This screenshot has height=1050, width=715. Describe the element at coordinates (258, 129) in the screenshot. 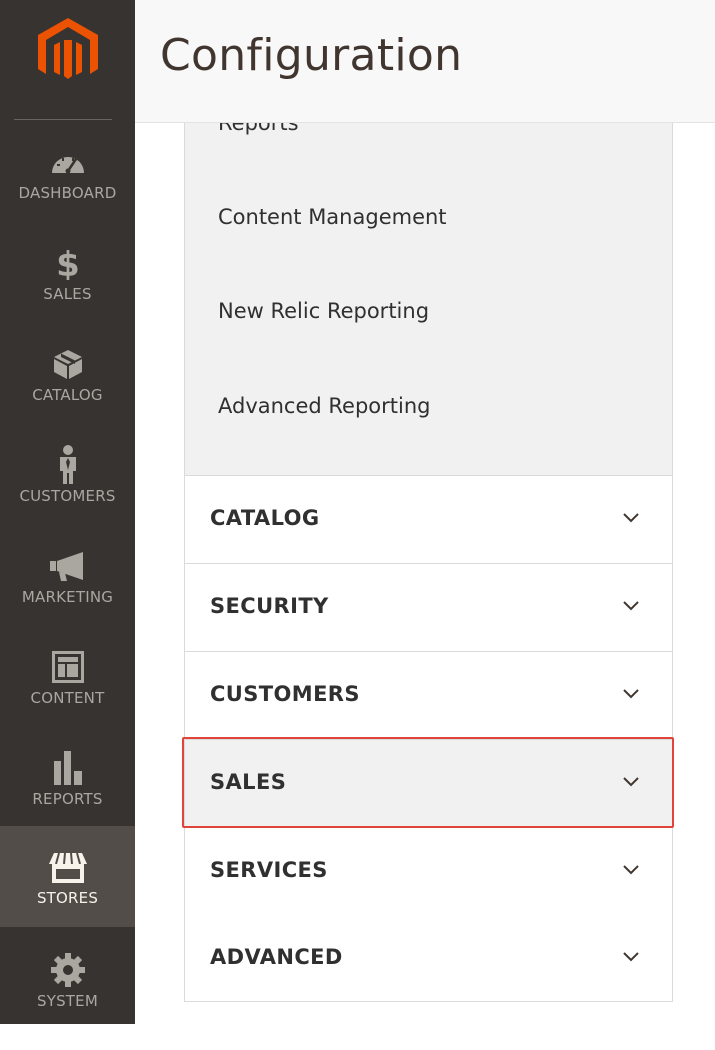

I see `subitem-reports: Reports` at that location.